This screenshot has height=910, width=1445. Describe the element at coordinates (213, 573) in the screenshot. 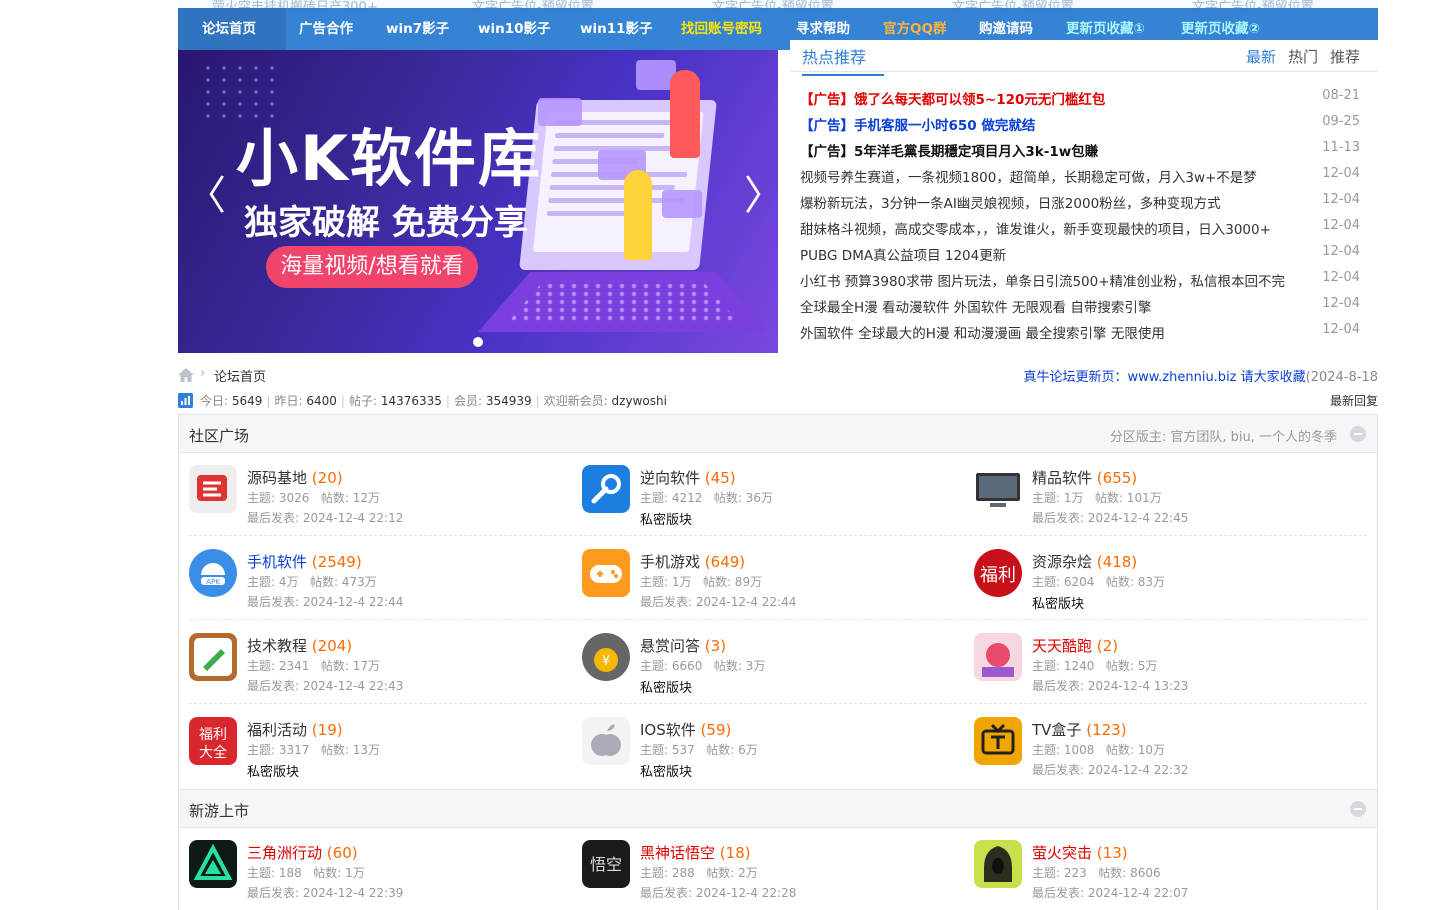

I see `android-apk-icon: APK` at that location.